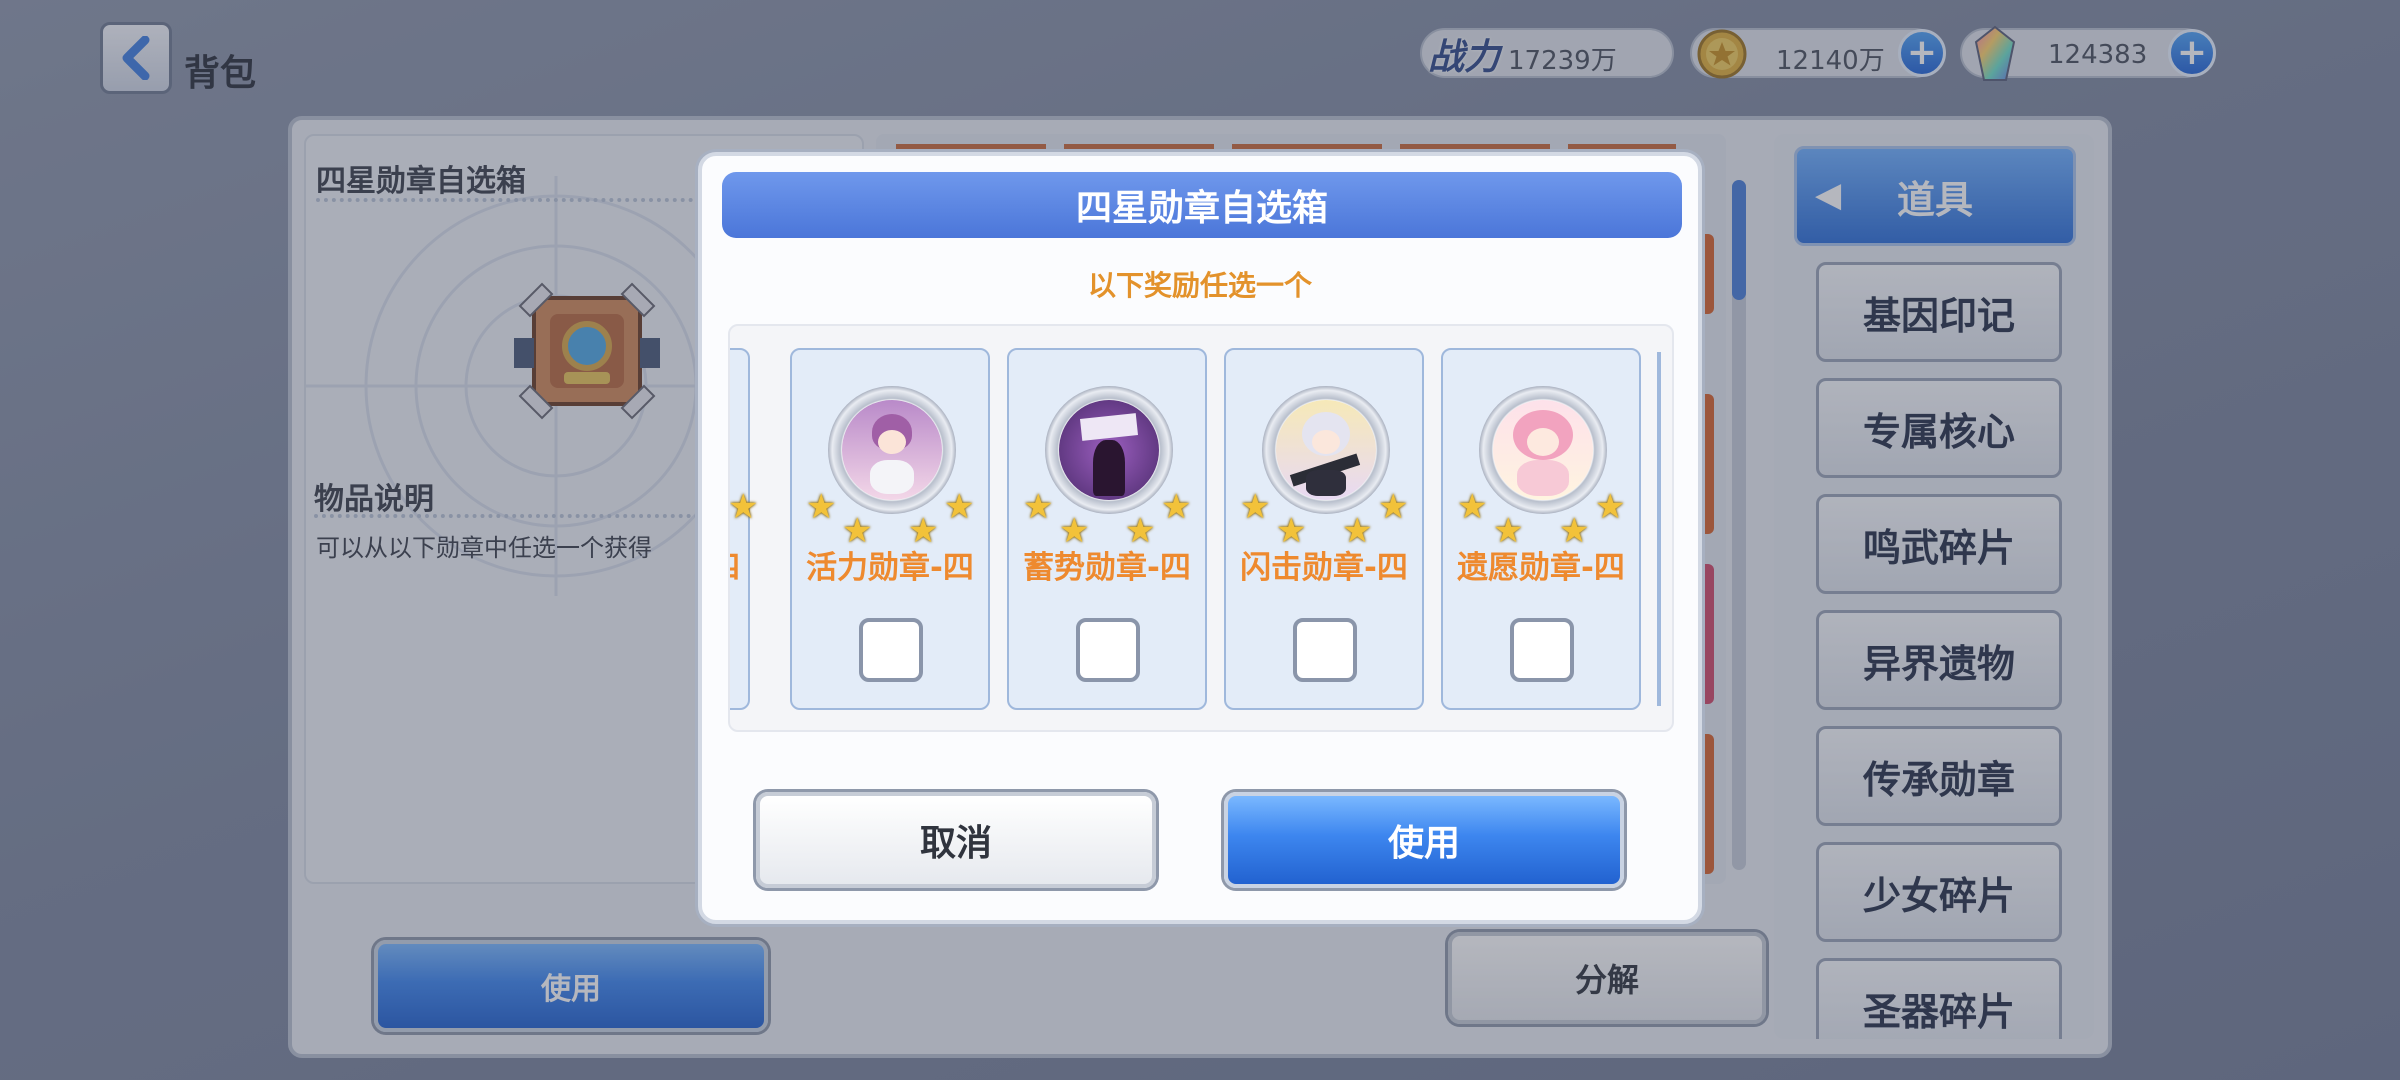  Describe the element at coordinates (1659, 529) in the screenshot. I see `next-card-edge` at that location.